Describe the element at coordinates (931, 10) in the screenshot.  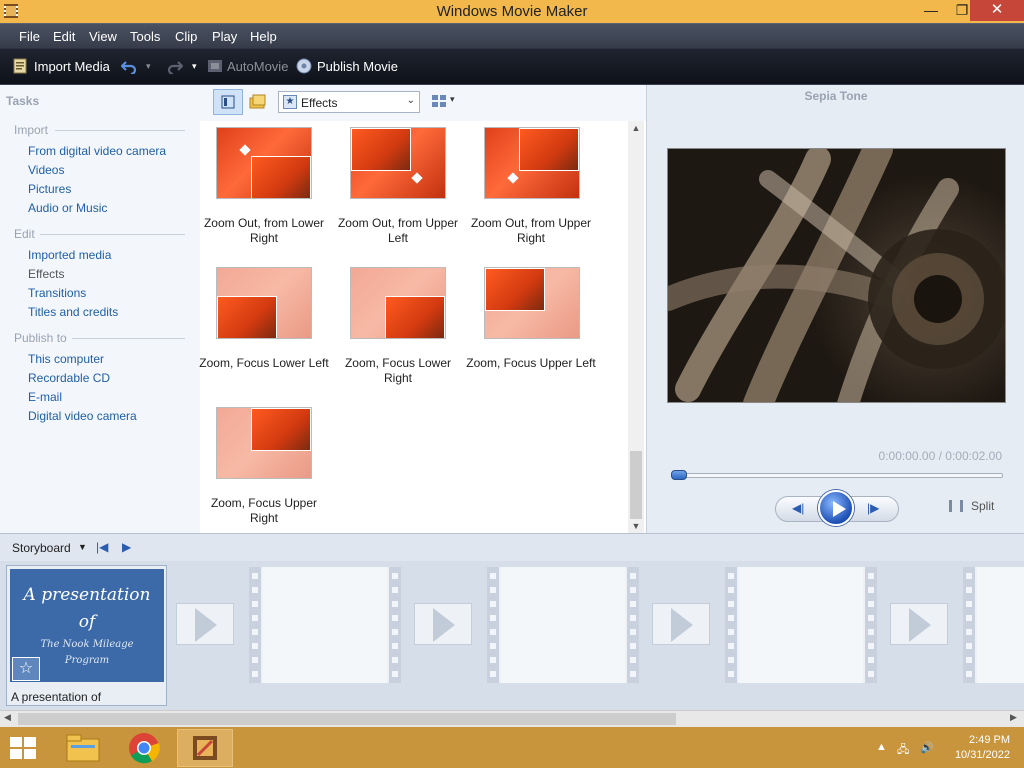
I see `minimize-button: —` at that location.